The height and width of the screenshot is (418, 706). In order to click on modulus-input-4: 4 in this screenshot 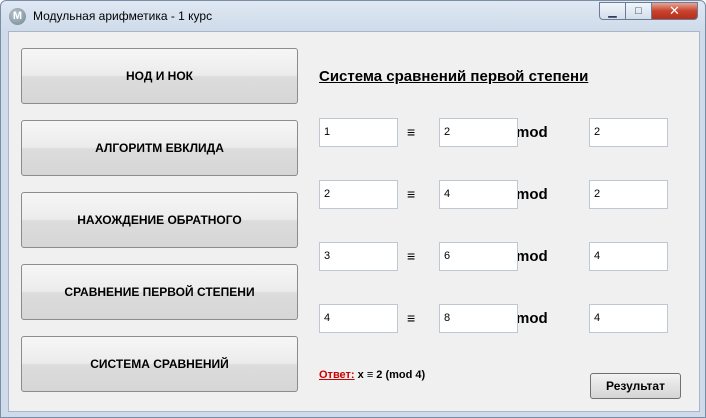, I will do `click(628, 318)`.